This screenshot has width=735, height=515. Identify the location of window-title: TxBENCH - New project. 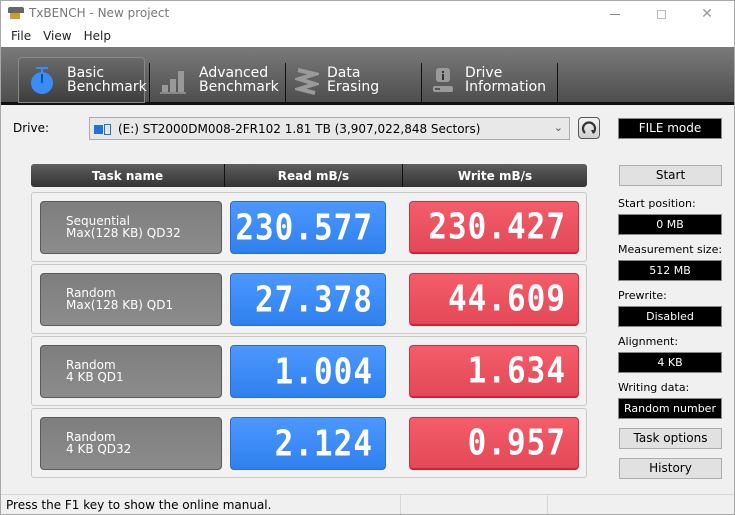
(99, 13).